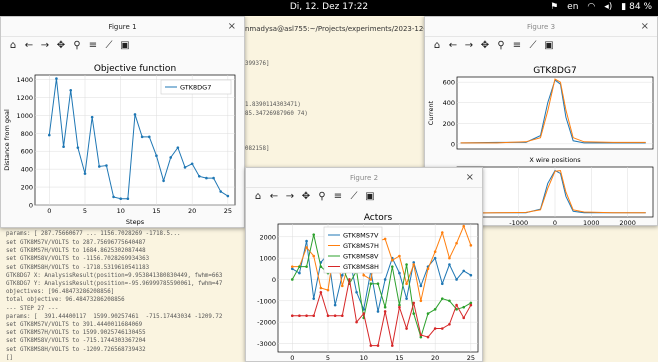 This screenshot has height=362, width=658. What do you see at coordinates (541, 45) in the screenshot?
I see `plot-toolbar: ⌂ ← → ✥ ⚲ ≡ ⟋ ▣` at bounding box center [541, 45].